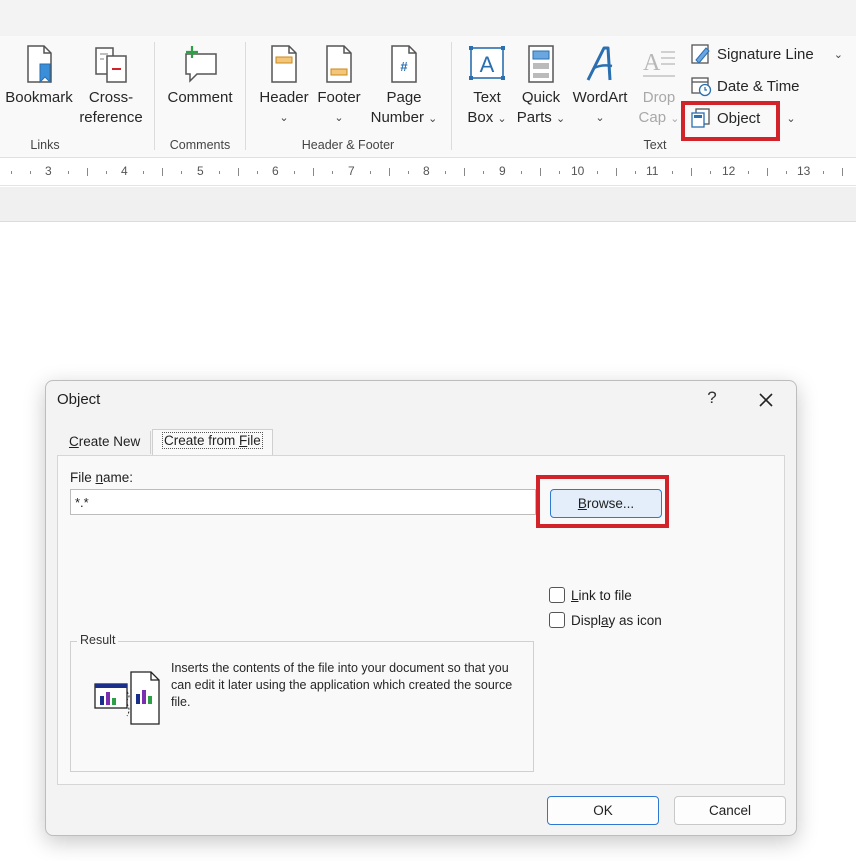 This screenshot has width=856, height=861. What do you see at coordinates (541, 97) in the screenshot?
I see `quick-parts-label-line1: Quick` at bounding box center [541, 97].